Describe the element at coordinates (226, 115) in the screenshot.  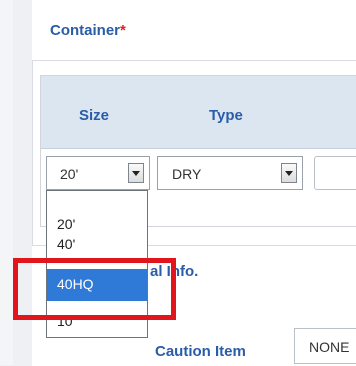
I see `column-header-type: Type` at that location.